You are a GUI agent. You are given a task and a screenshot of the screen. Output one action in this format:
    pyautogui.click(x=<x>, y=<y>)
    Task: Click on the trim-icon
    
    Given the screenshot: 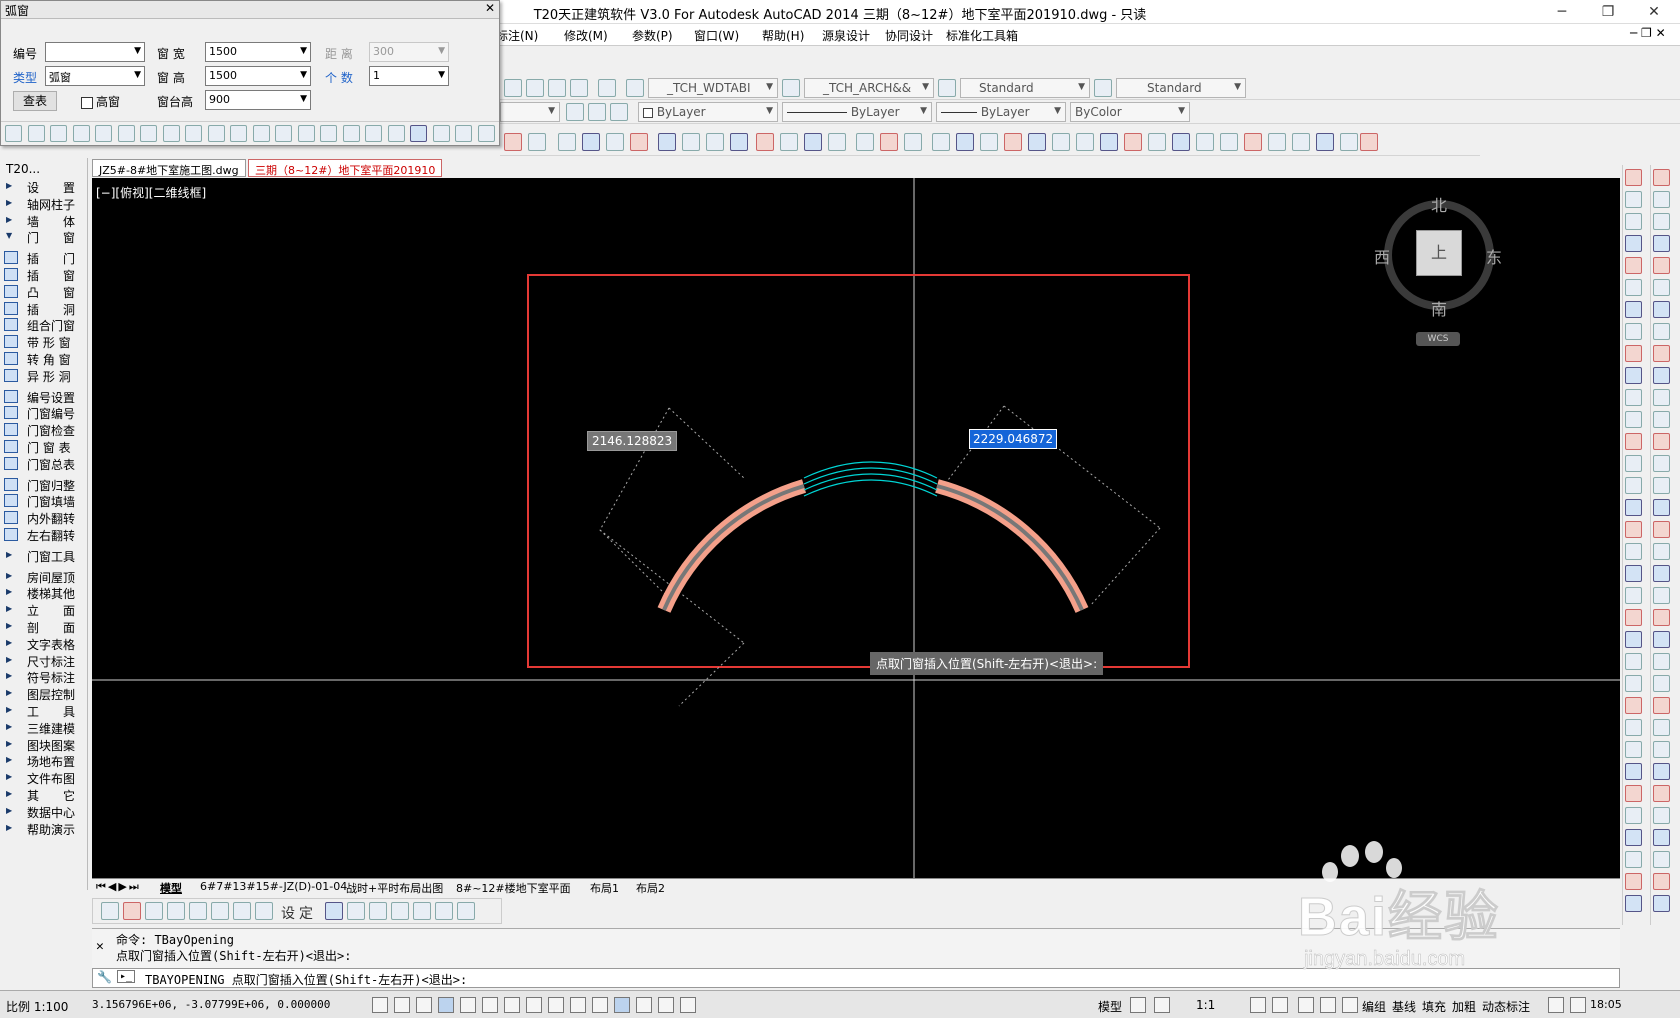 What is the action you would take?
    pyautogui.click(x=765, y=142)
    